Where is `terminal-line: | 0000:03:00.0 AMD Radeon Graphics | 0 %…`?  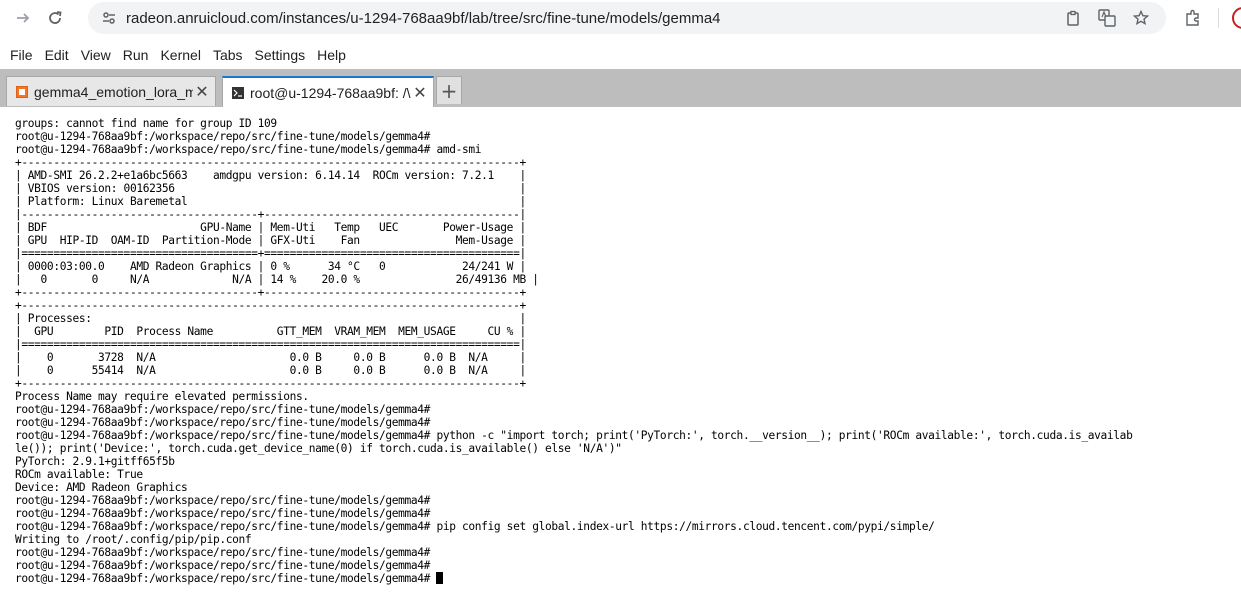 terminal-line: | 0000:03:00.0 AMD Radeon Graphics | 0 %… is located at coordinates (270, 266).